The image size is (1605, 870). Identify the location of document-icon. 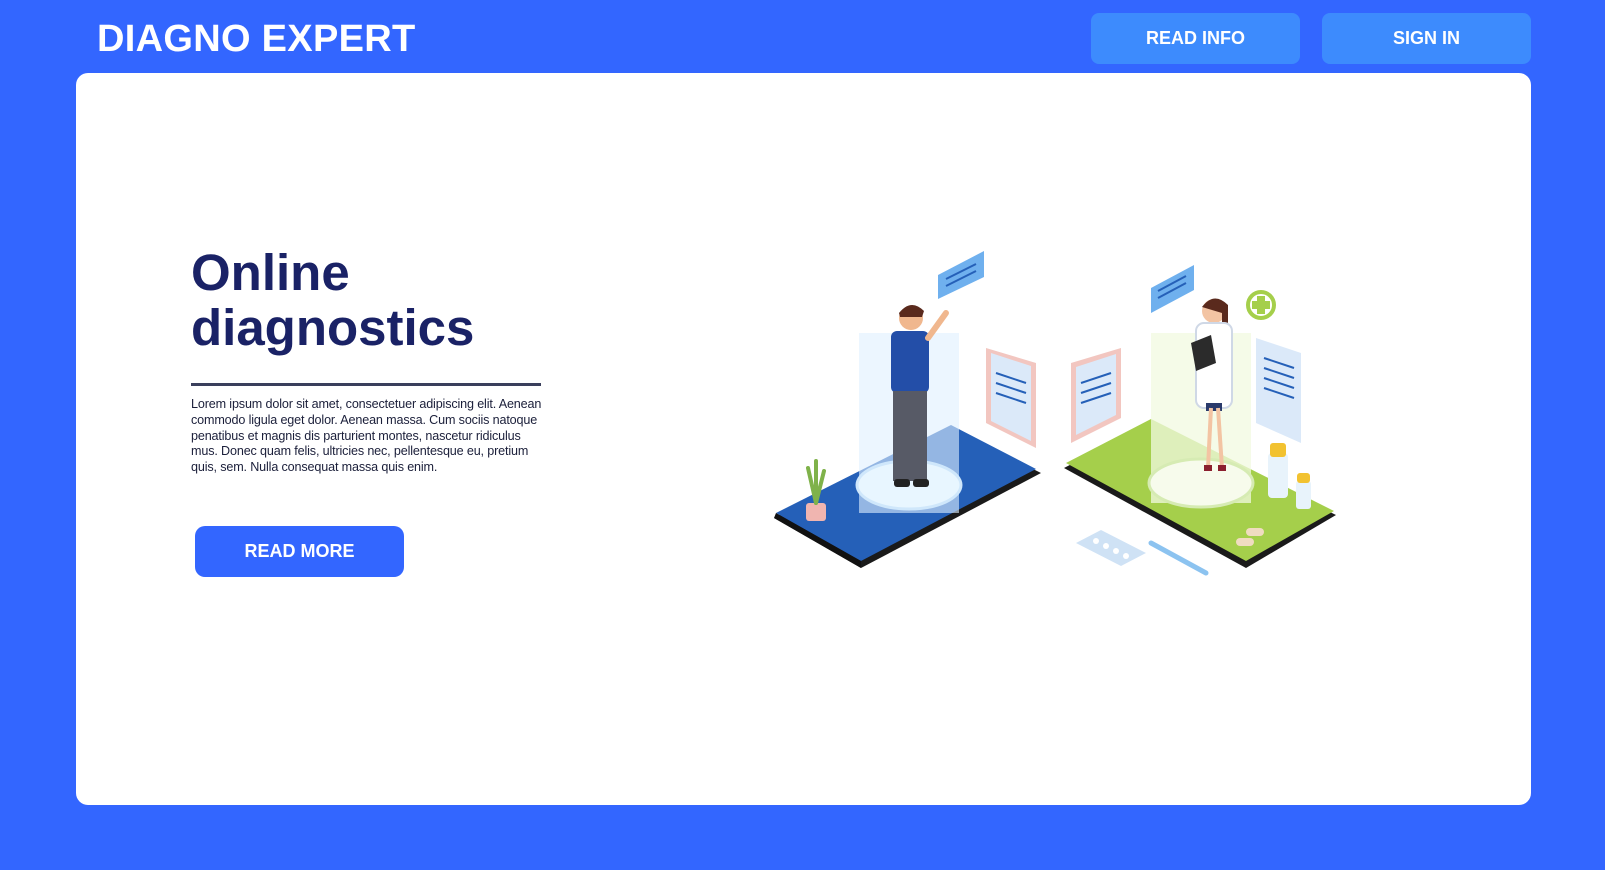
(1278, 390).